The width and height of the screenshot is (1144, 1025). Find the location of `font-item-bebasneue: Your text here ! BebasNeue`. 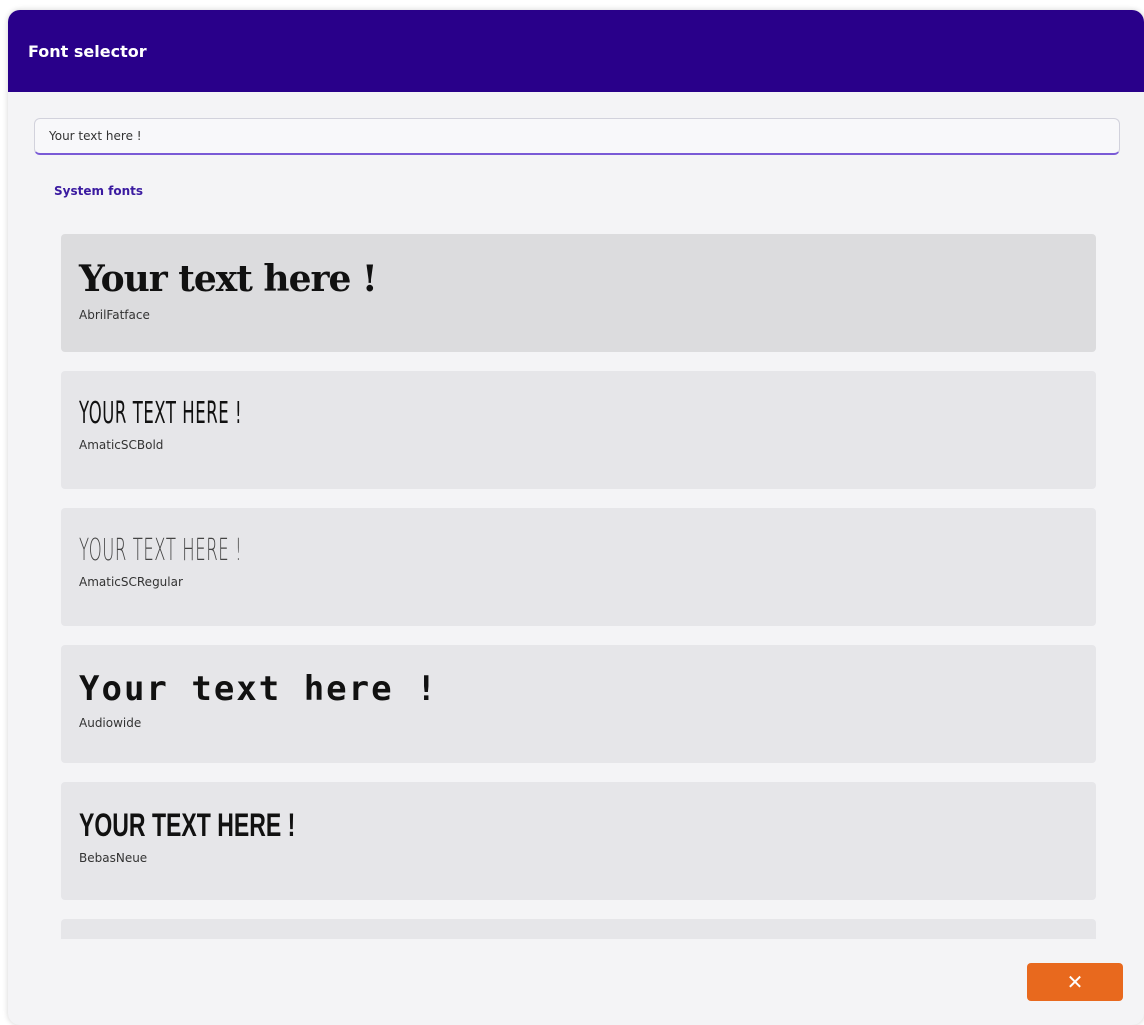

font-item-bebasneue: Your text here ! BebasNeue is located at coordinates (578, 841).